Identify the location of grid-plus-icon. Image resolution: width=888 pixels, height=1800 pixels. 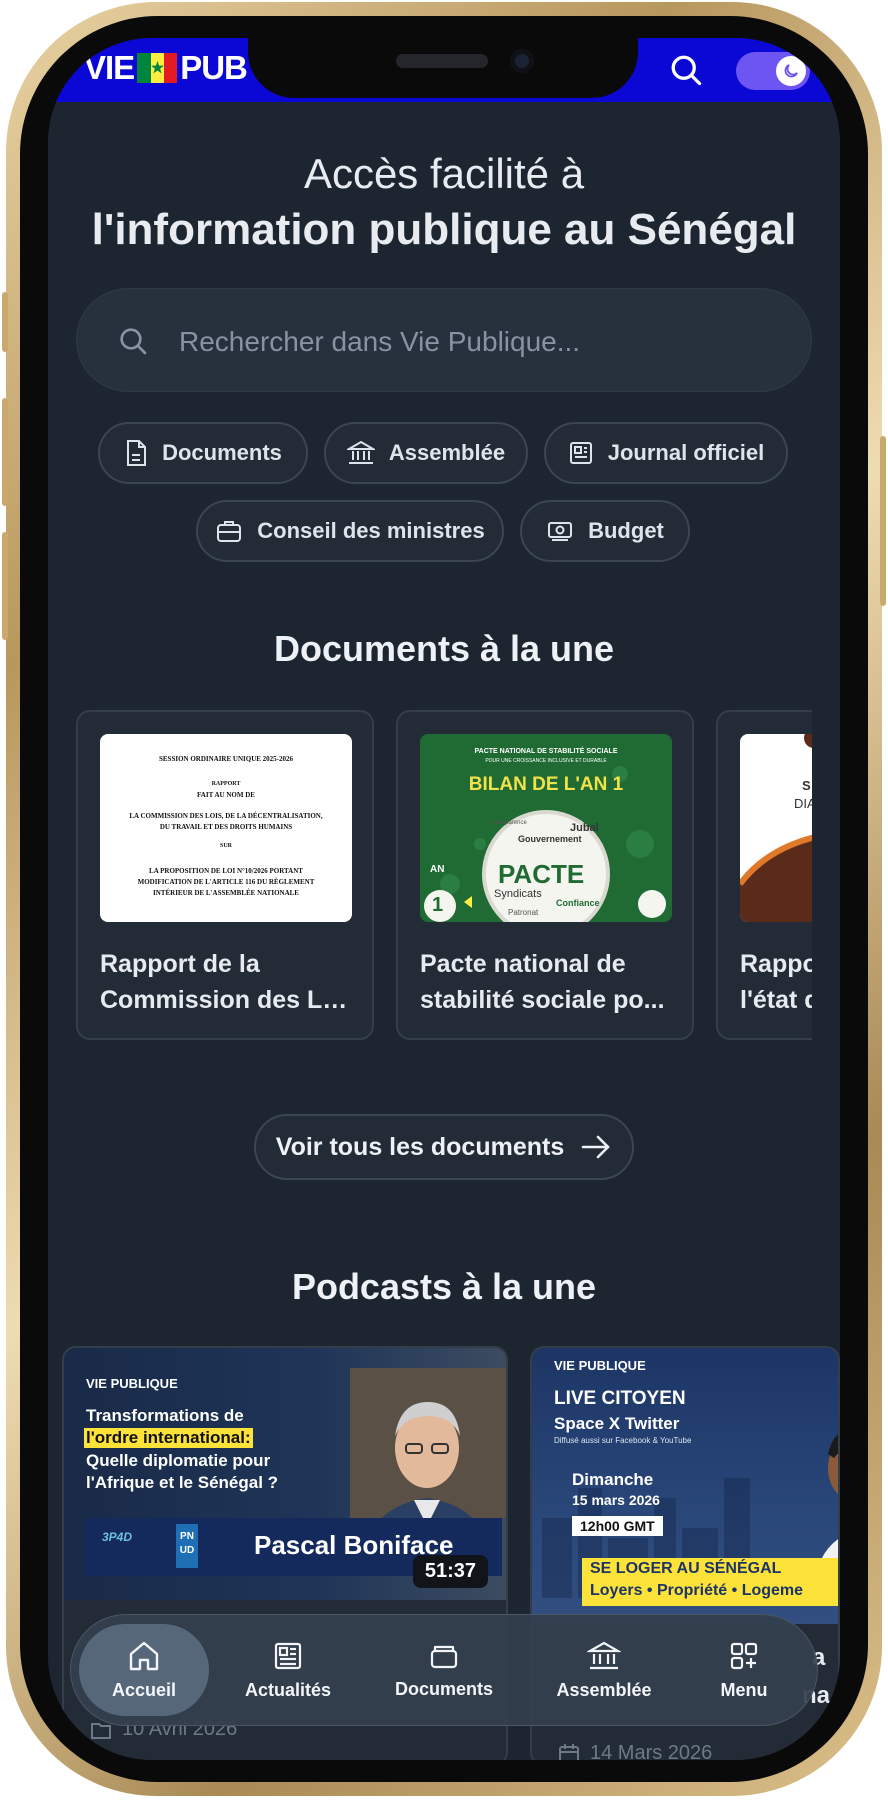
(744, 1655).